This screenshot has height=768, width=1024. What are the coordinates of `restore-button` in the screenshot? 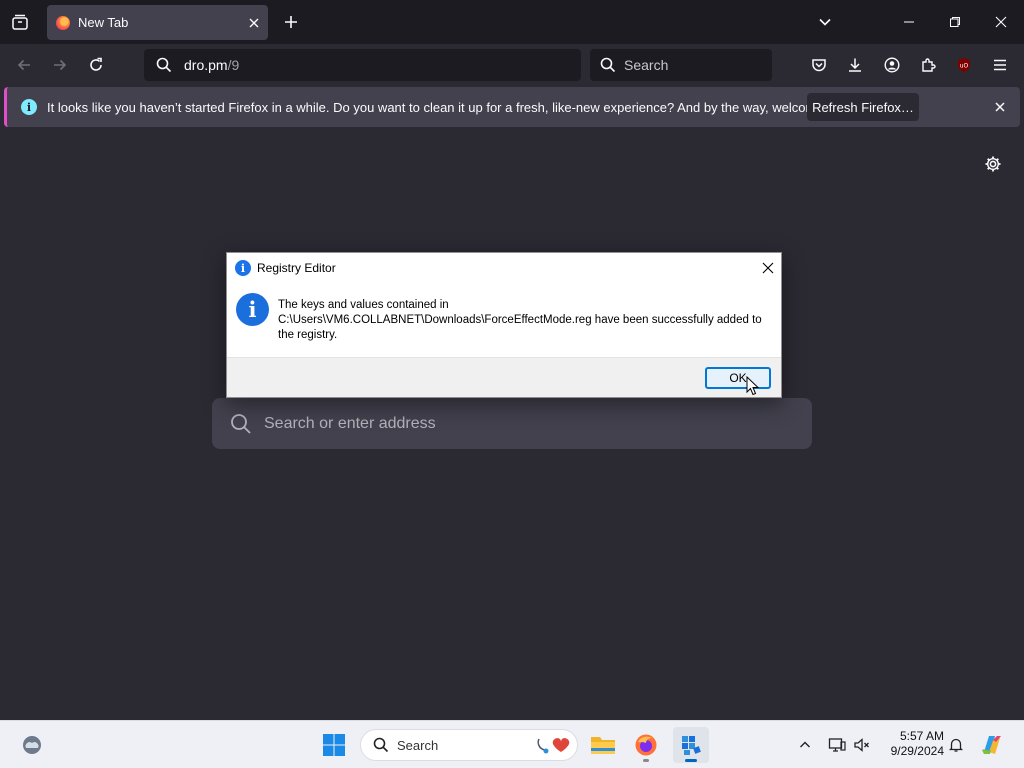 It's located at (955, 22).